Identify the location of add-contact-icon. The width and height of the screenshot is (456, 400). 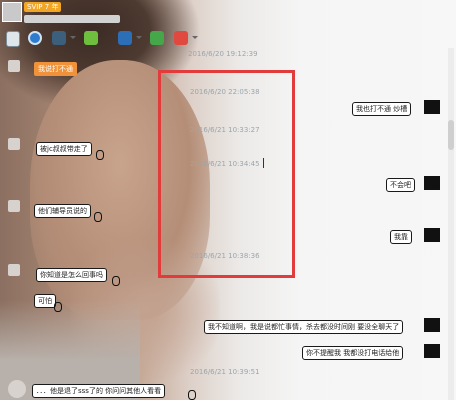
(157, 38).